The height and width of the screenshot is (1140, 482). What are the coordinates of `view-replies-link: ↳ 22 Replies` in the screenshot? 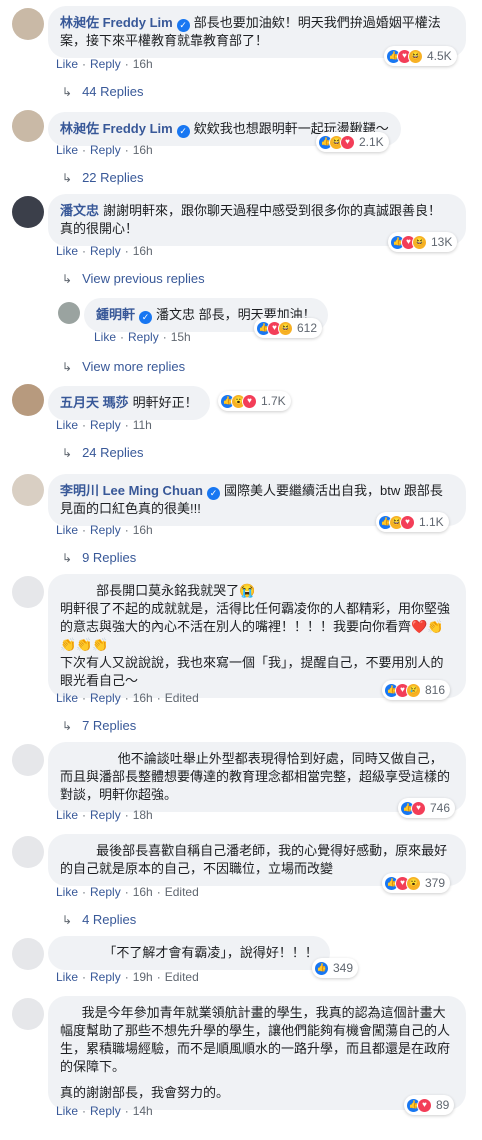 It's located at (103, 177).